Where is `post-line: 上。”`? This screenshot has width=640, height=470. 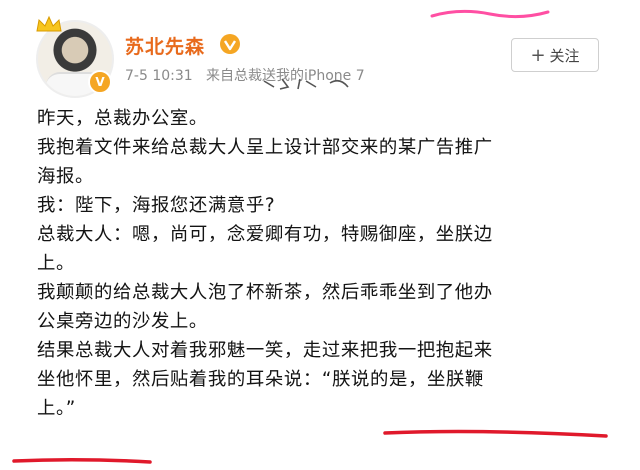 post-line: 上。” is located at coordinates (56, 408).